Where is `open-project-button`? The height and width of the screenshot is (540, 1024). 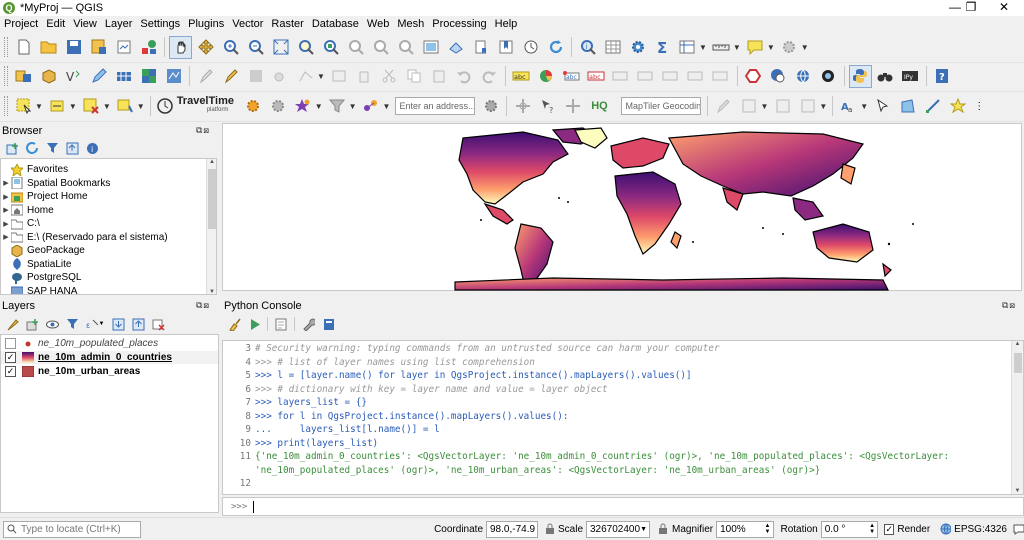
open-project-button is located at coordinates (48, 47).